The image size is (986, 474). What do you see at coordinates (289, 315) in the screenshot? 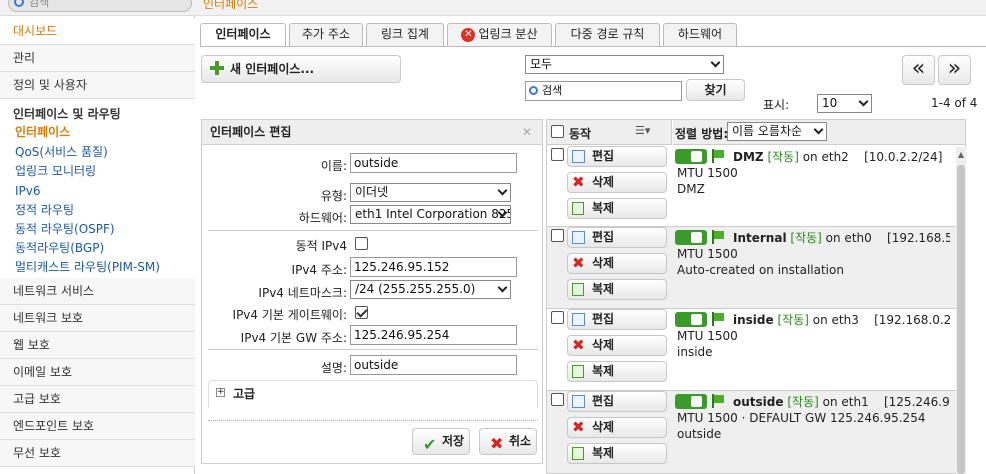
I see `default-gateway-label: IPv4 기본 게이트웨이:` at bounding box center [289, 315].